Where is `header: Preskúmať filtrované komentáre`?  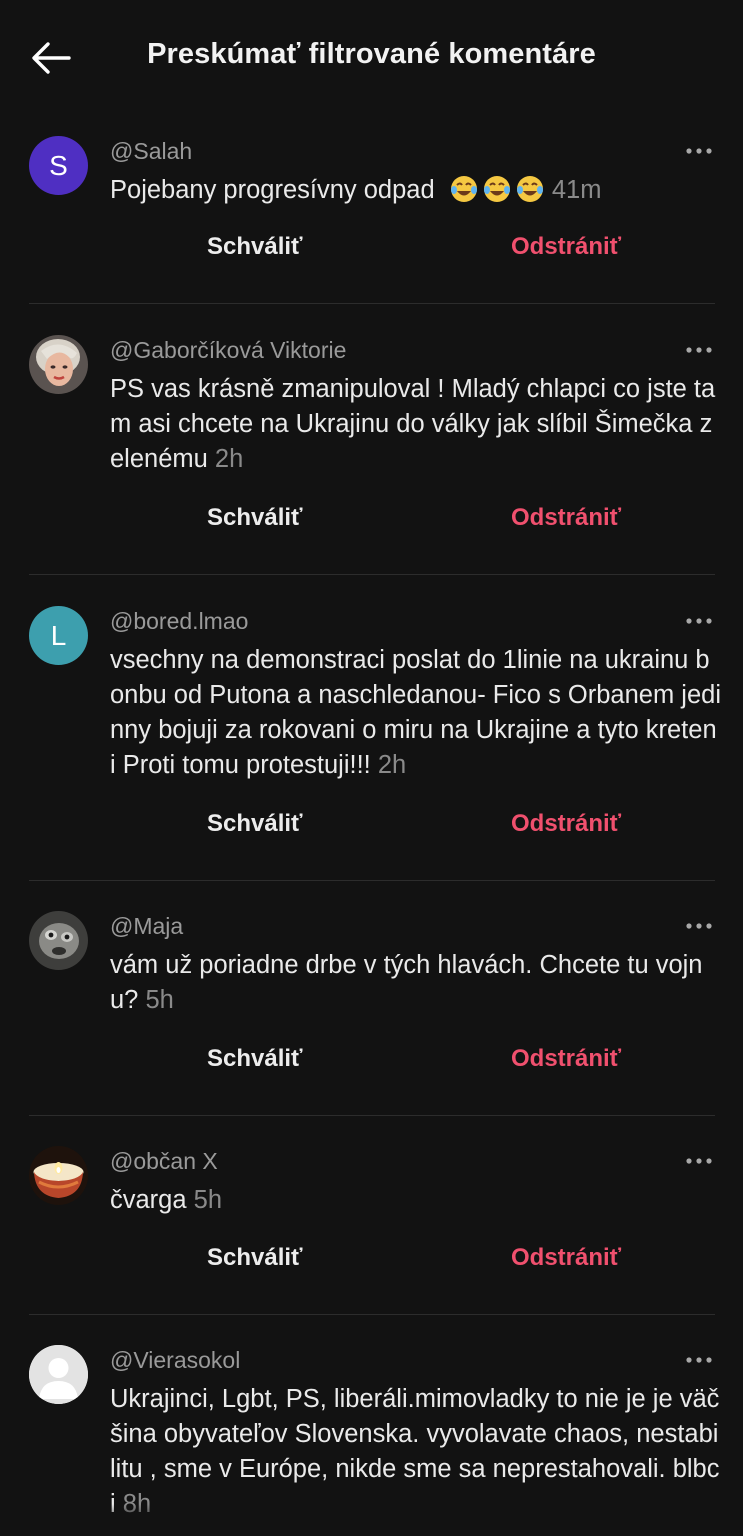
header: Preskúmať filtrované komentáre is located at coordinates (371, 57).